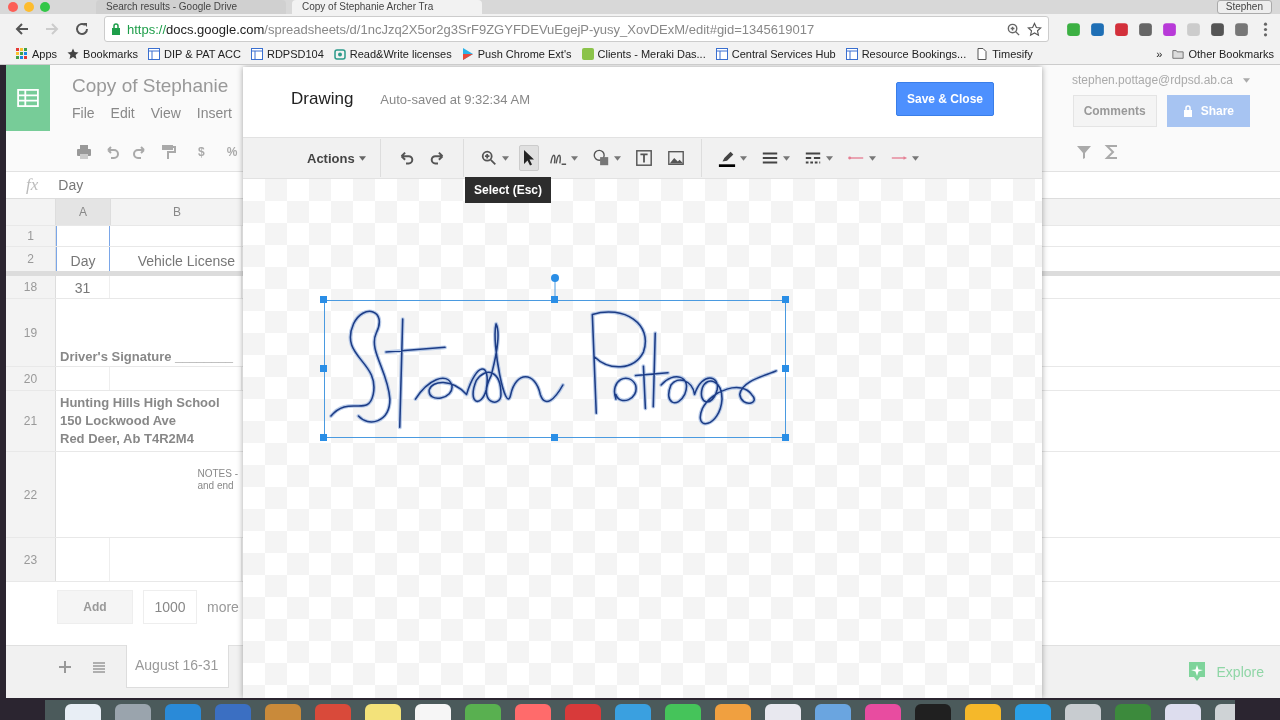  Describe the element at coordinates (455, 99) in the screenshot. I see `autosave-status: Auto-saved at 9:32:34 AM` at that location.